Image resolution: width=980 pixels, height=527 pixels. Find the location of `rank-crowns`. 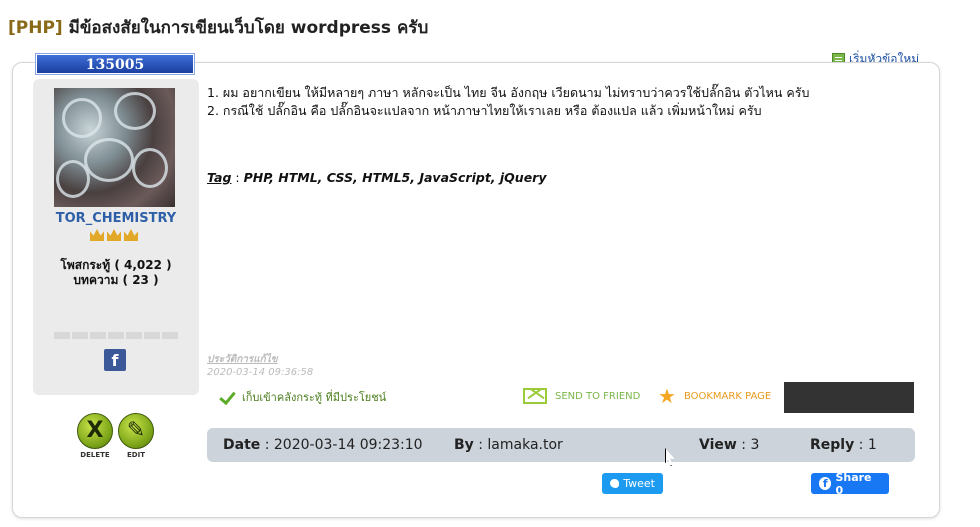

rank-crowns is located at coordinates (114, 235).